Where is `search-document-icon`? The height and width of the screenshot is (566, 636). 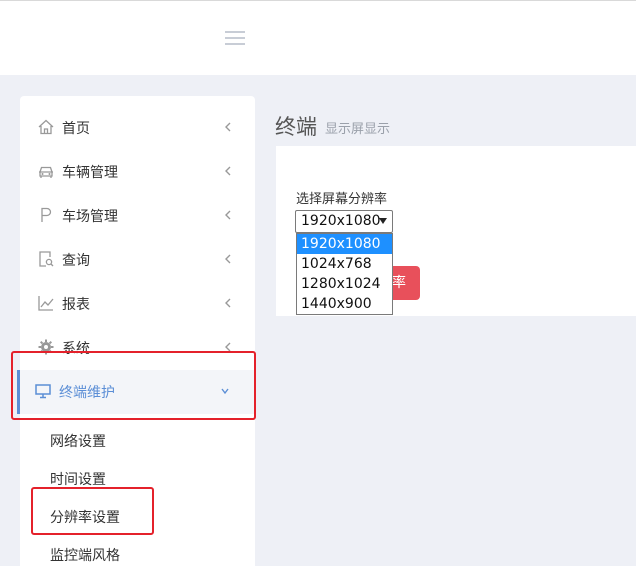 search-document-icon is located at coordinates (46, 259).